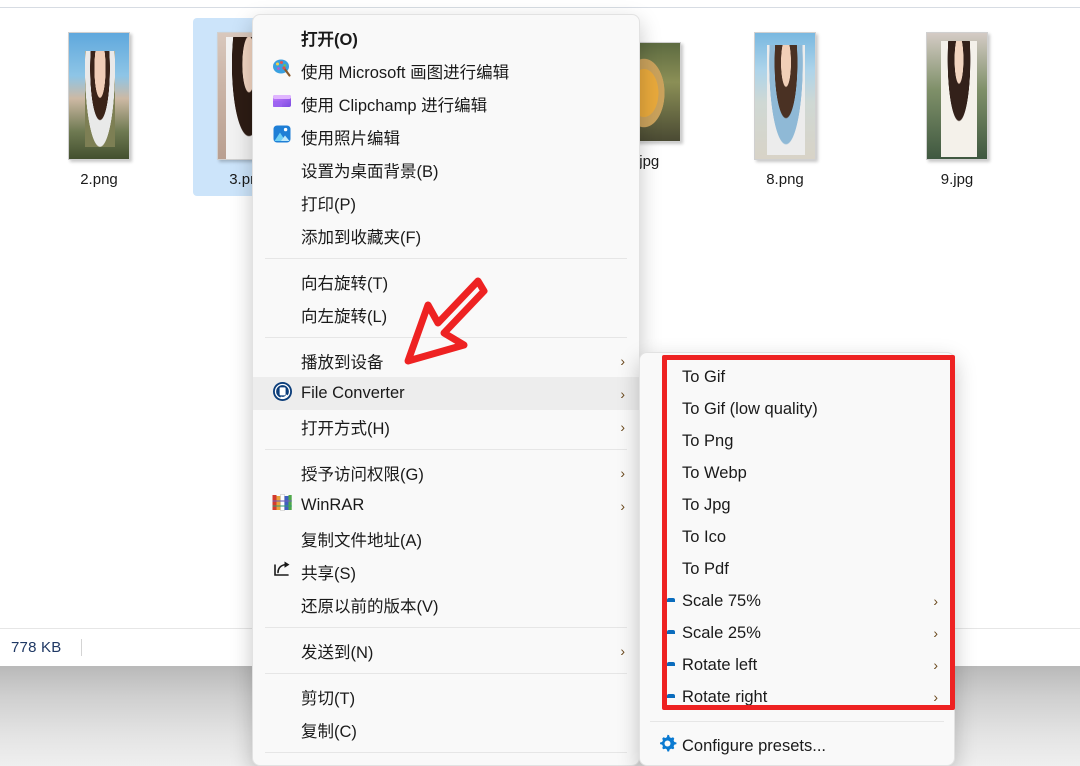 Image resolution: width=1080 pixels, height=766 pixels. What do you see at coordinates (446, 505) in the screenshot?
I see `context-menu-item: WinRAR ›` at bounding box center [446, 505].